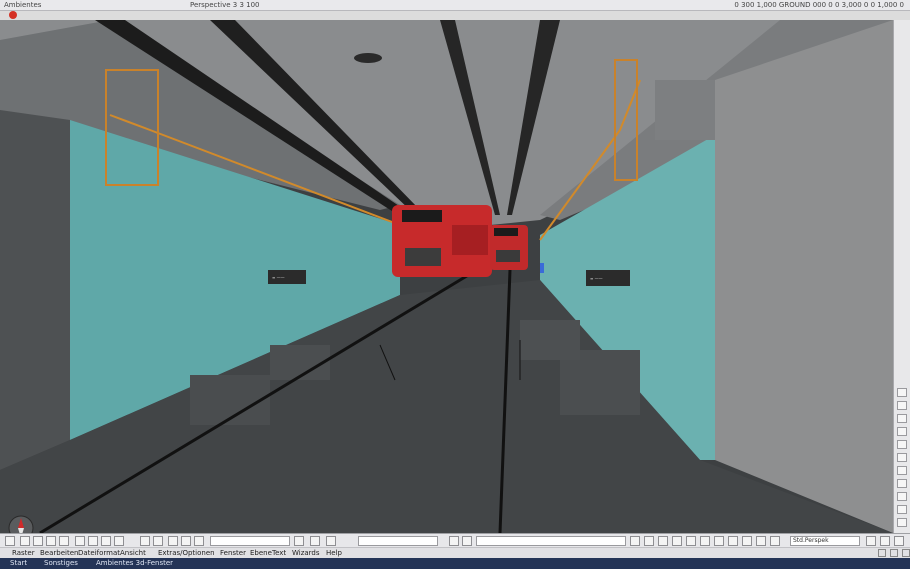  I want to click on maximize-button, so click(894, 553).